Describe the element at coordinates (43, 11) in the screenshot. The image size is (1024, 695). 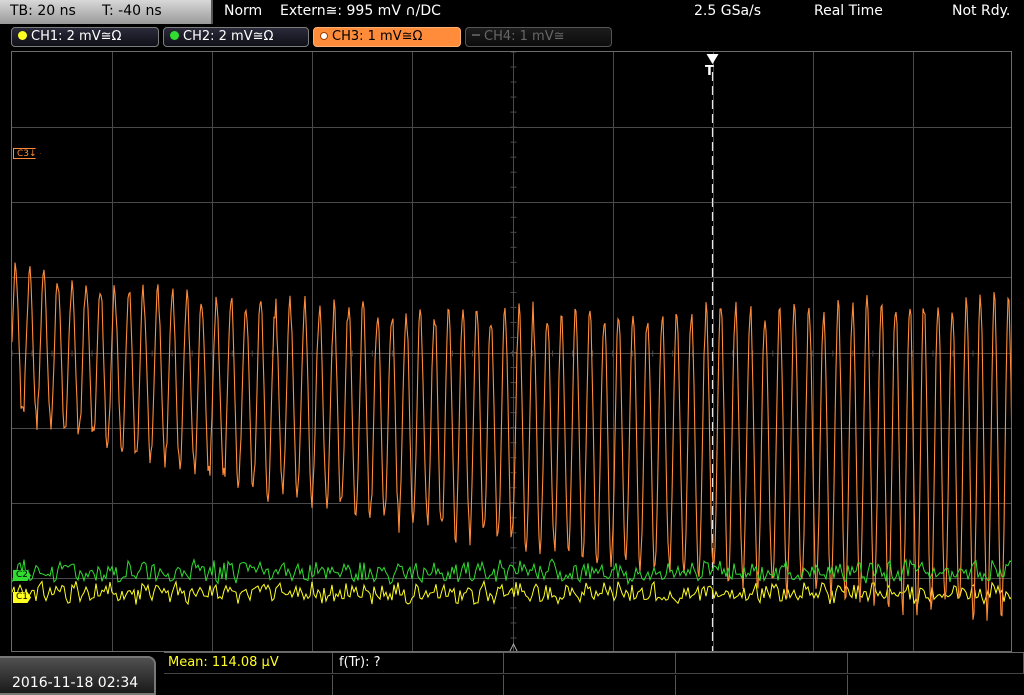
I see `timebase-label: TB: 20 ns` at that location.